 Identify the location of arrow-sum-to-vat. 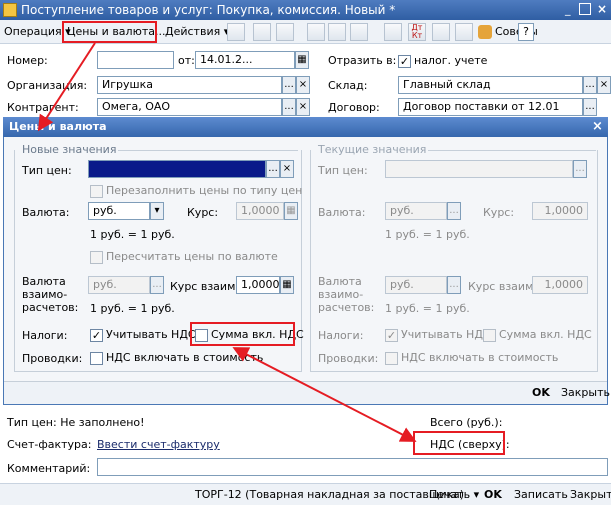
(324, 394).